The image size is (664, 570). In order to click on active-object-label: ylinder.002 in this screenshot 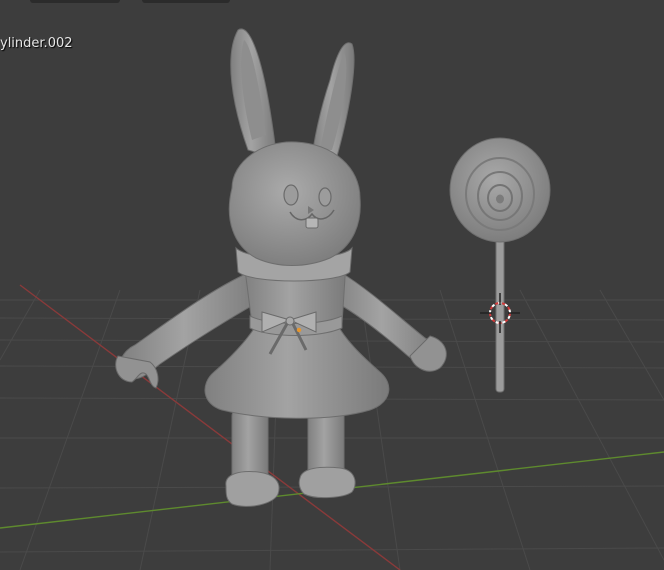, I will do `click(36, 43)`.